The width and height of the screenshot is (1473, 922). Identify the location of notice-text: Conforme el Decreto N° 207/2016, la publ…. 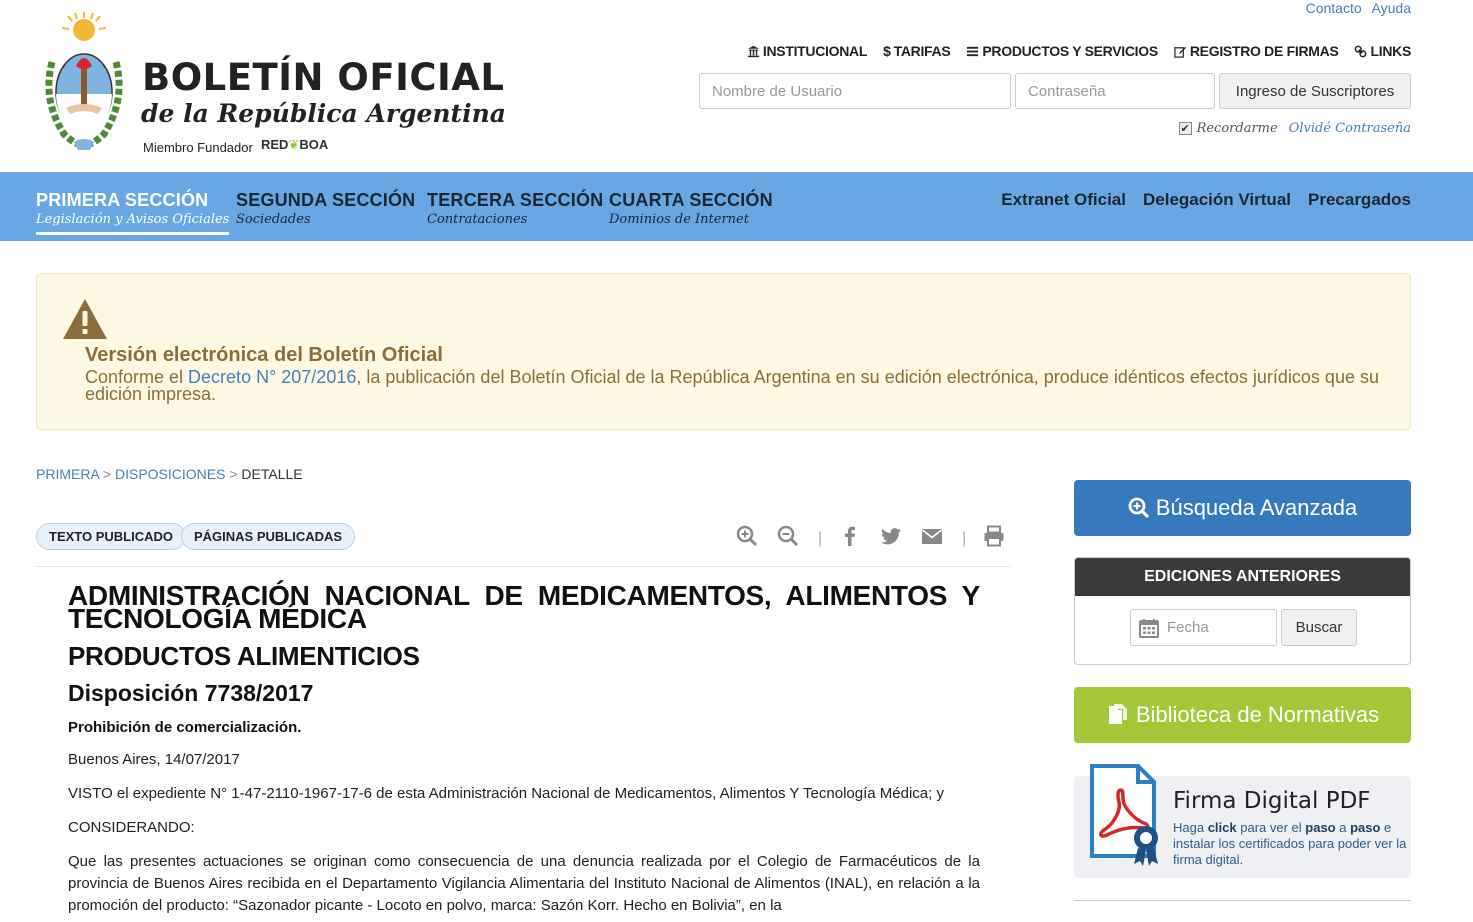
(735, 385).